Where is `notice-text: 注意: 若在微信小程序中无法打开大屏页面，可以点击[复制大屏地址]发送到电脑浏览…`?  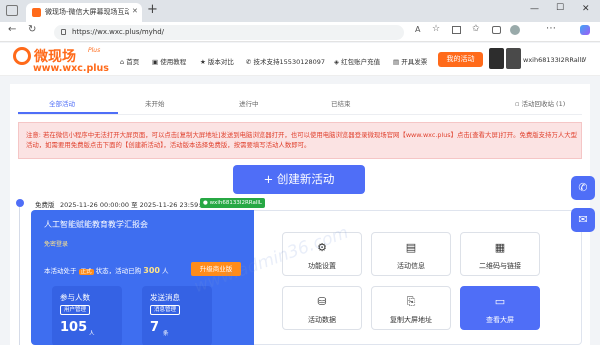 notice-text: 注意: 若在微信小程序中无法打开大屏页面，可以点击[复制大屏地址]发送到电脑浏览… is located at coordinates (302, 140).